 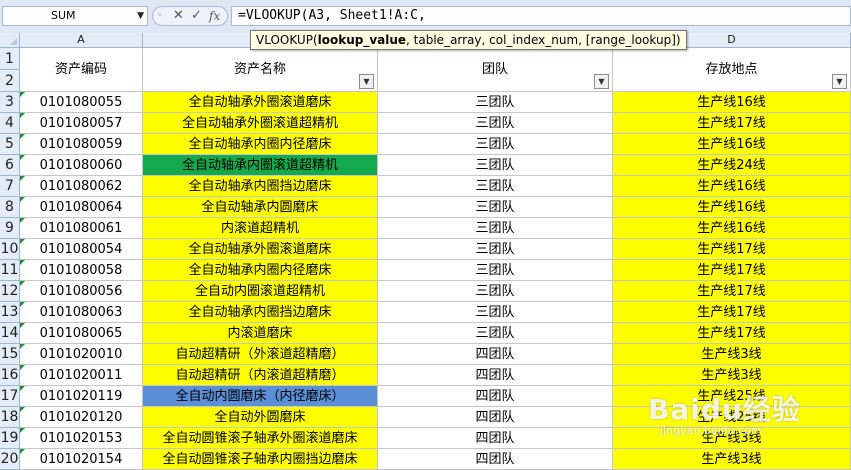 What do you see at coordinates (81, 312) in the screenshot?
I see `cell-code: 0101080063` at bounding box center [81, 312].